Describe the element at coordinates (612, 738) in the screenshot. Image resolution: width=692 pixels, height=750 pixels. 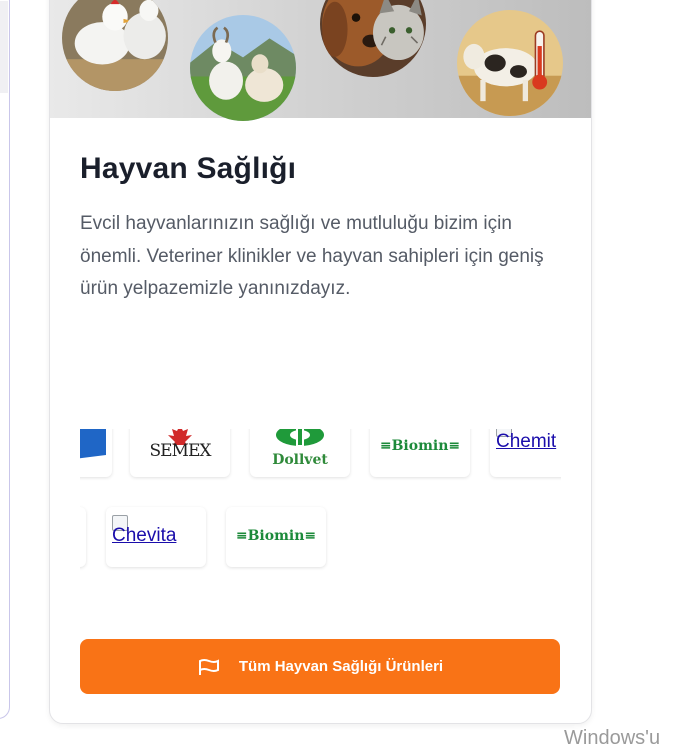
I see `windows-activation-watermark: Windows'u` at that location.